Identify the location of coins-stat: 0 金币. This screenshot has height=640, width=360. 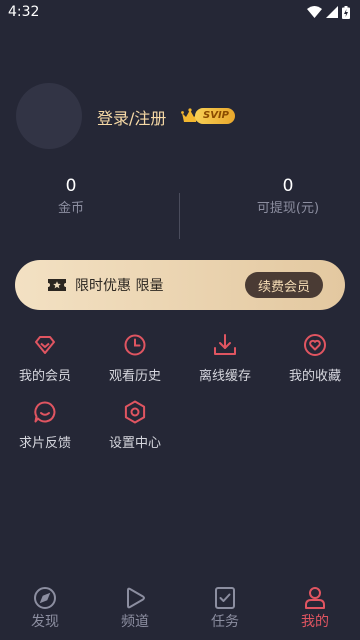
(80, 196).